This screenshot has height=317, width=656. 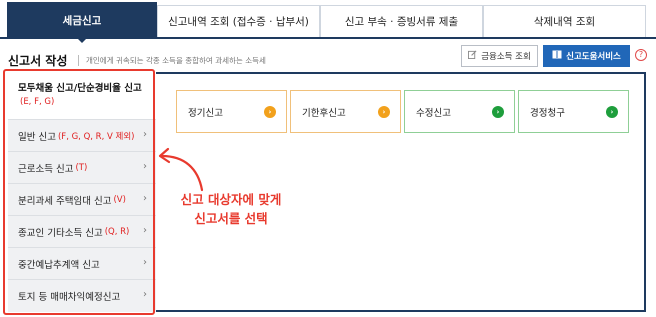 What do you see at coordinates (69, 297) in the screenshot?
I see `menu-item-label: 토지 등 매매차익예정신고` at bounding box center [69, 297].